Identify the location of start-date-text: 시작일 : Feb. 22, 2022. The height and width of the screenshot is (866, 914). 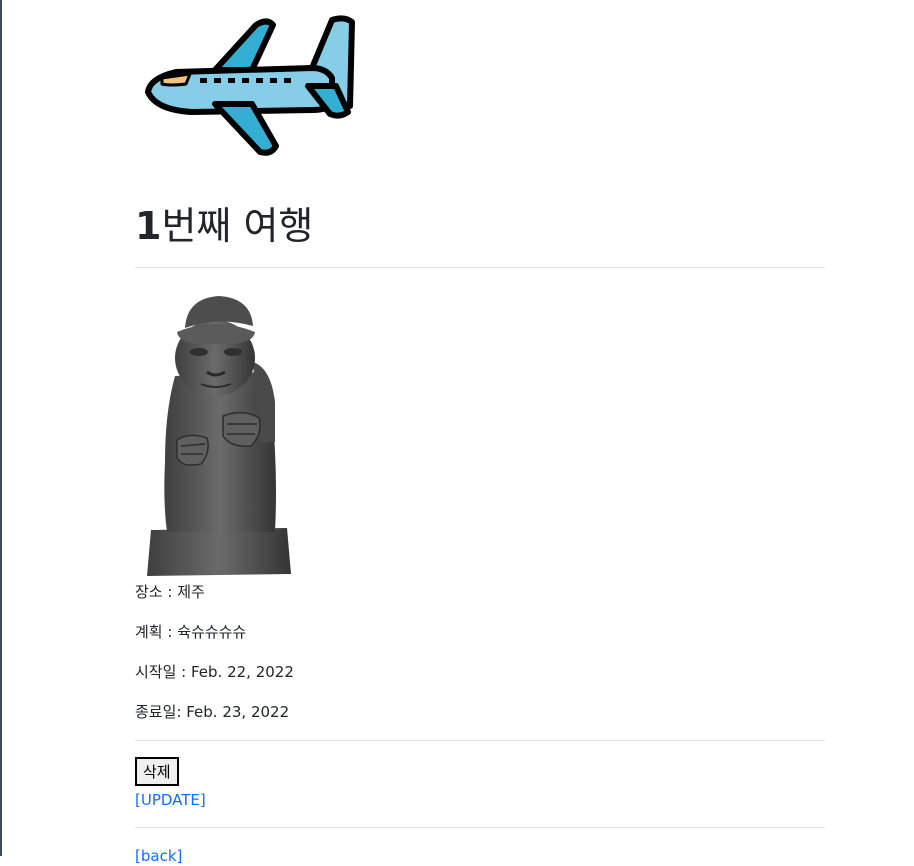
(214, 672).